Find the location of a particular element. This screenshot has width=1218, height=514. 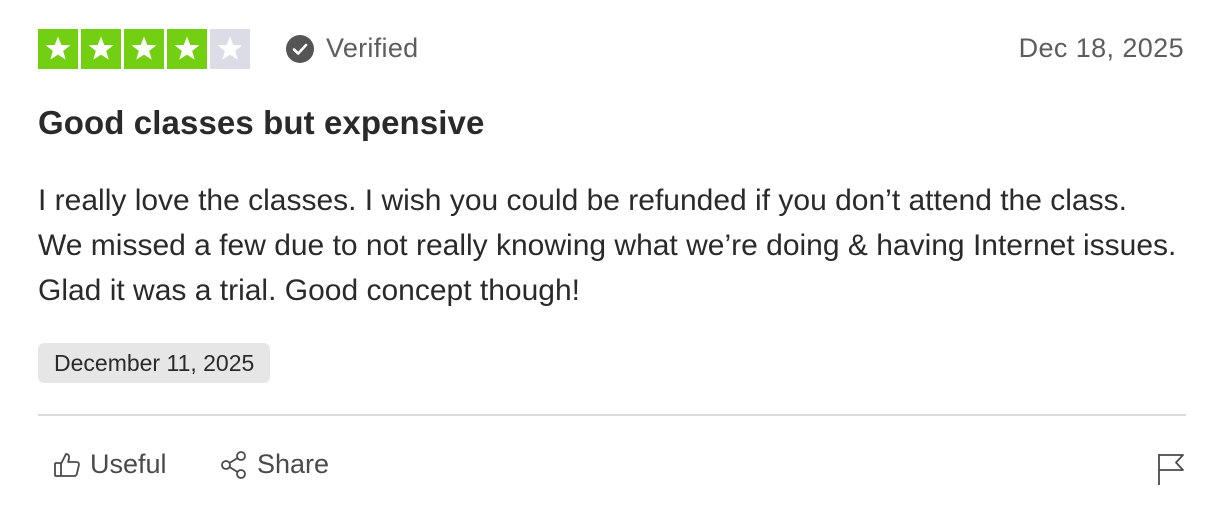

star-empty-icon is located at coordinates (230, 49).